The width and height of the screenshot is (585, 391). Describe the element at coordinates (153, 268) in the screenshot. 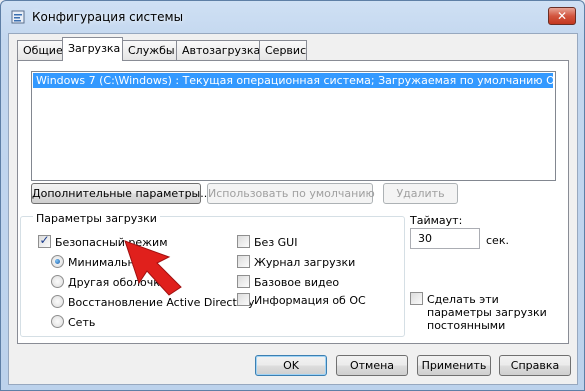

I see `annotation-arrow-icon` at that location.